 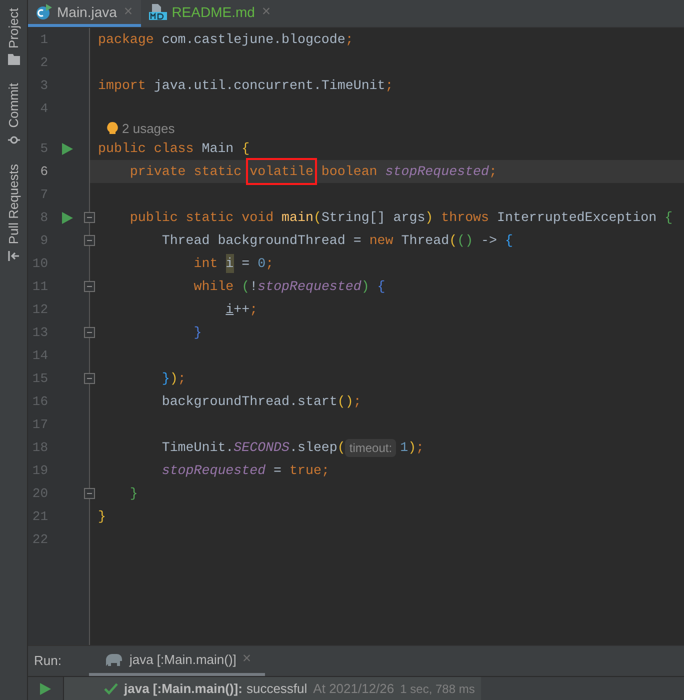 I want to click on build-result-row: java [:Main.main()]: successful At 2021/12/26 1 sec, 788 ms, so click(x=272, y=688).